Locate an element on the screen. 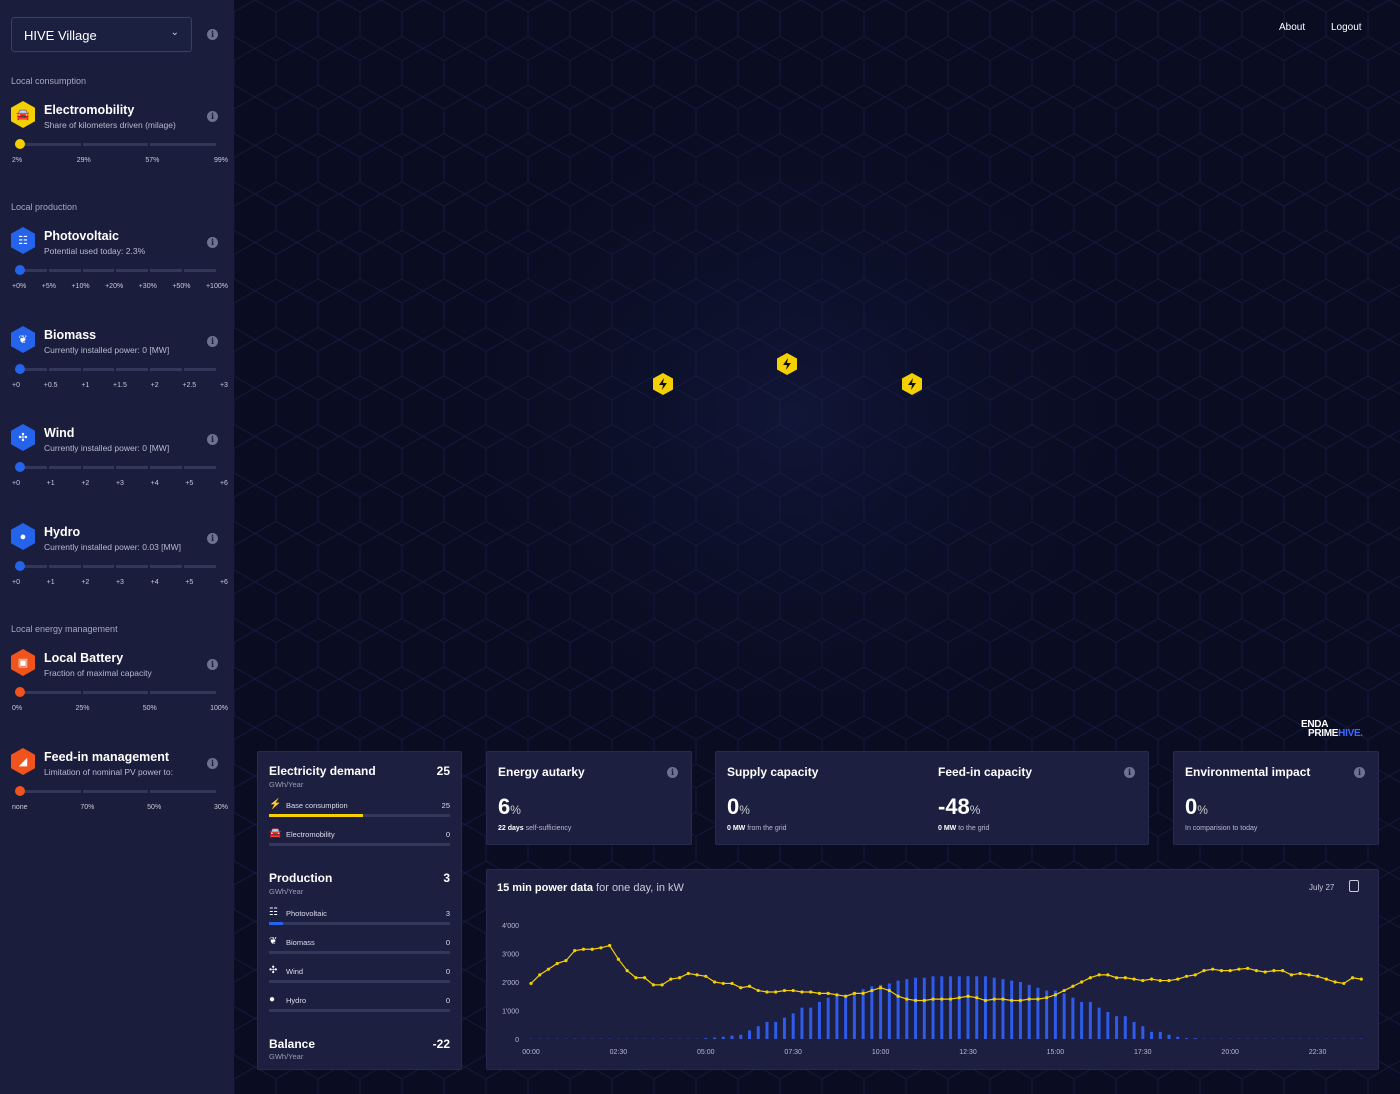 This screenshot has height=1094, width=1400. tick-label: 29% is located at coordinates (83, 160).